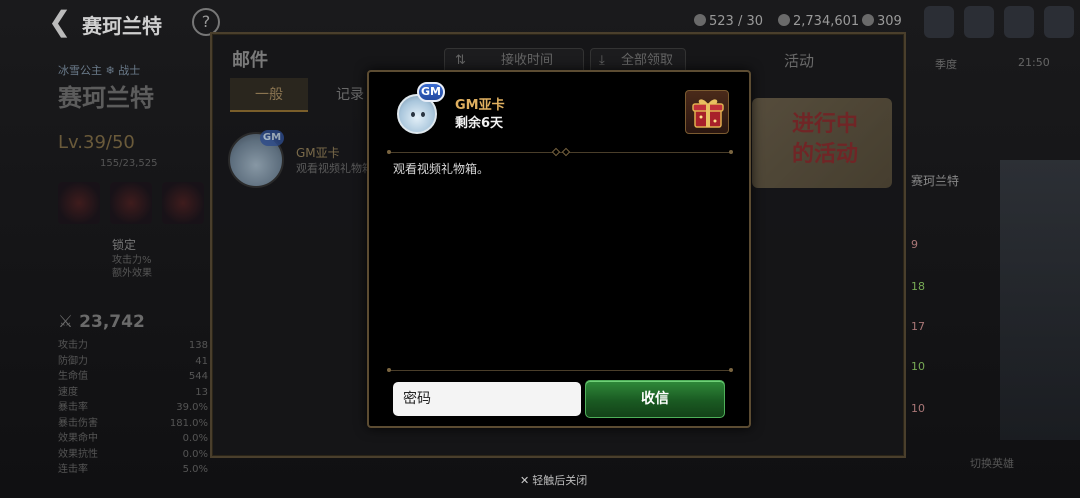 This screenshot has height=498, width=1080. Describe the element at coordinates (525, 480) in the screenshot. I see `close-icon: ✕` at that location.